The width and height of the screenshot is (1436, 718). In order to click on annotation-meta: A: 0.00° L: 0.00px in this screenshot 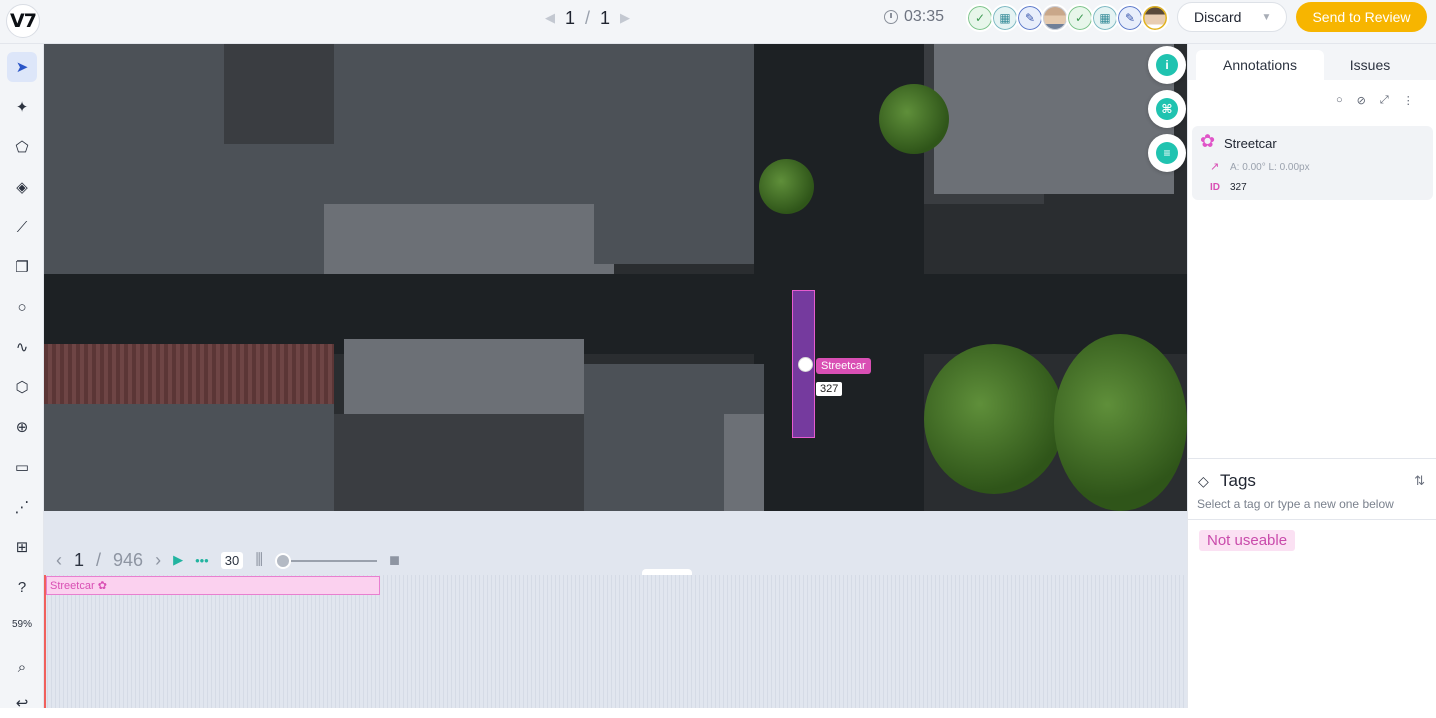, I will do `click(1270, 167)`.